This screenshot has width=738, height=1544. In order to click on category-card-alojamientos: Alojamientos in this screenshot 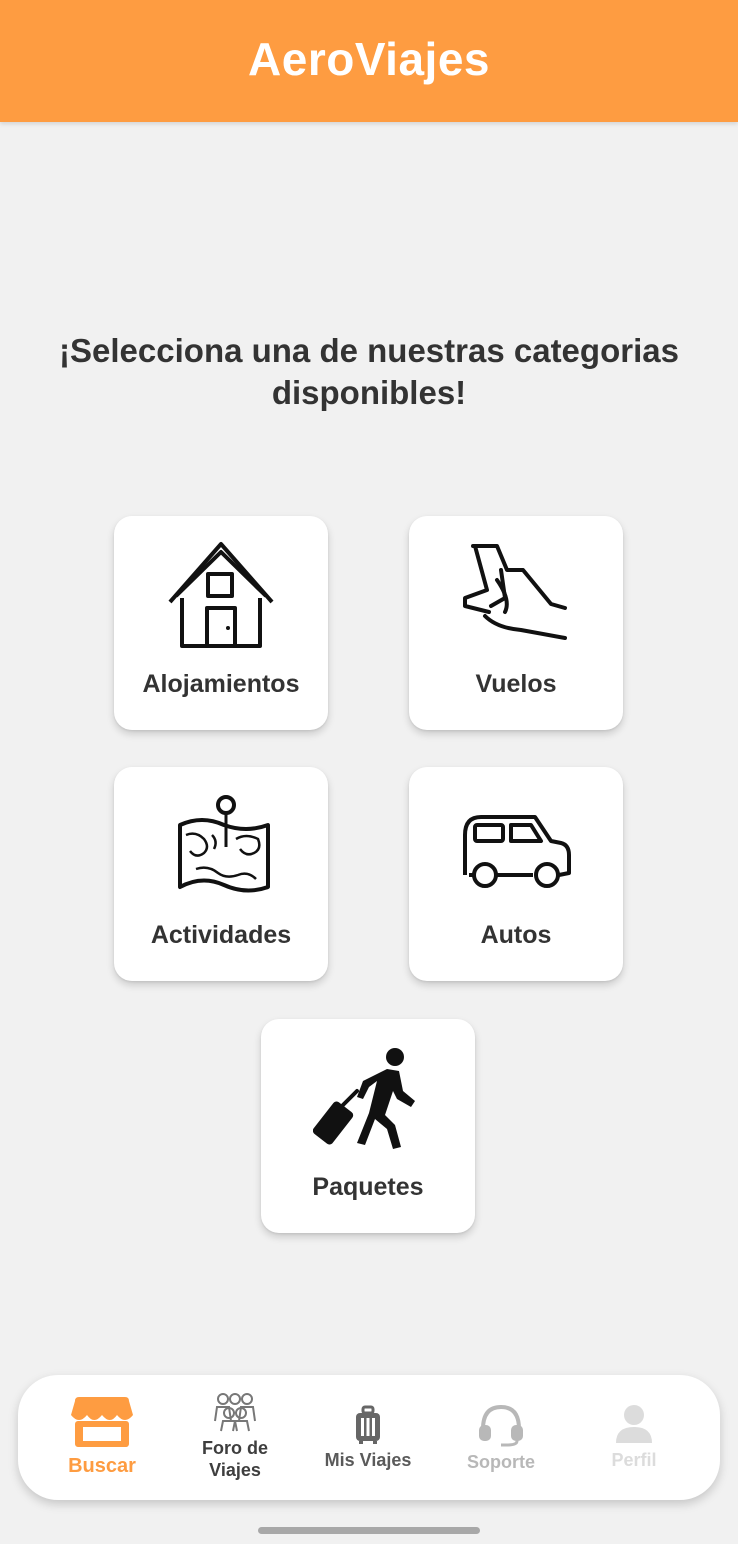, I will do `click(221, 623)`.